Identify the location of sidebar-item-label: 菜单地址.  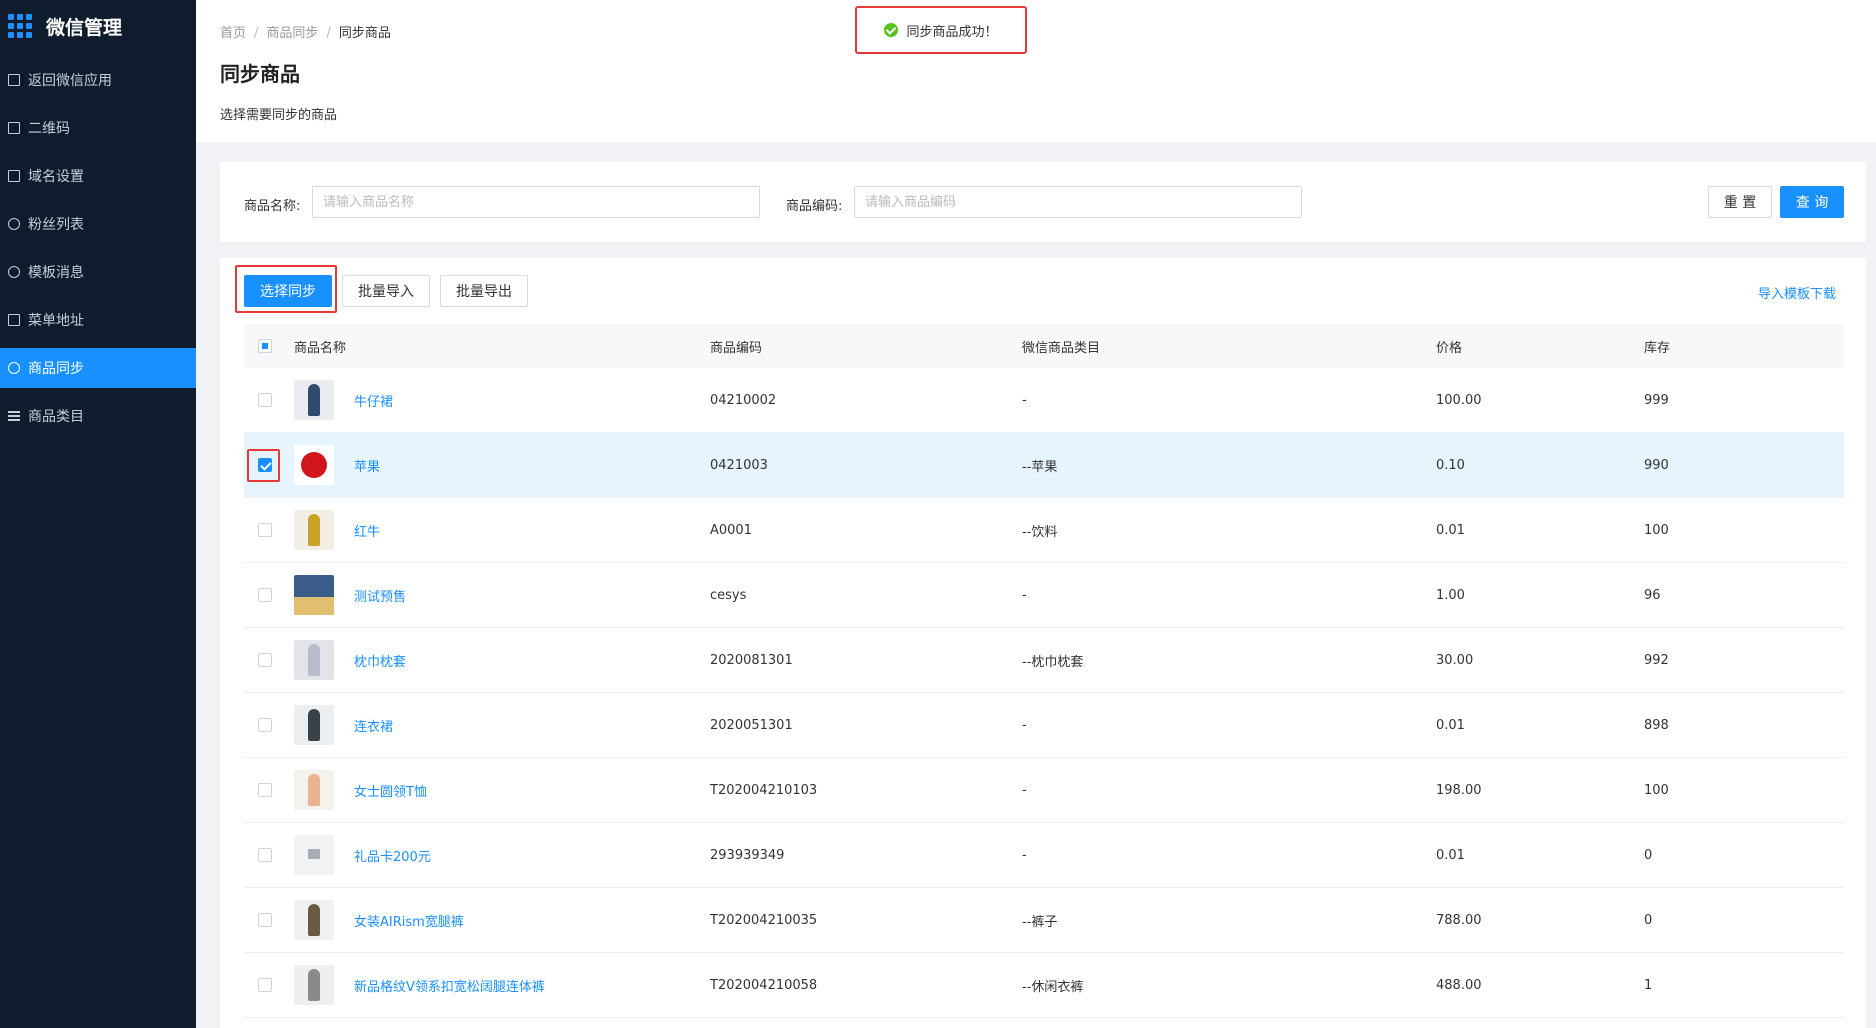
(56, 321).